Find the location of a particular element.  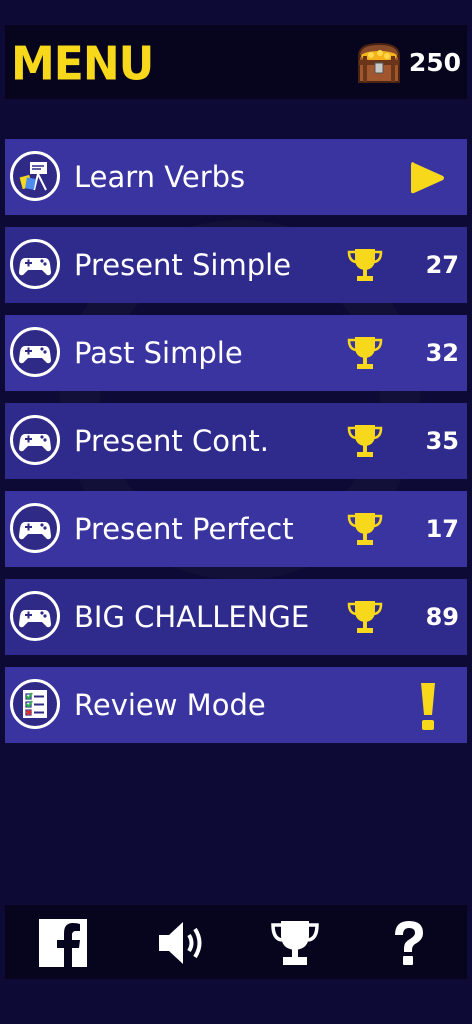

bottom-bar is located at coordinates (236, 942).